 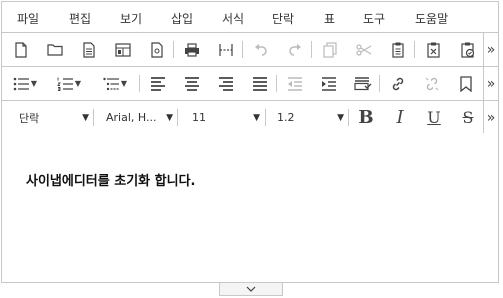 I want to click on open-folder-icon, so click(x=55, y=49).